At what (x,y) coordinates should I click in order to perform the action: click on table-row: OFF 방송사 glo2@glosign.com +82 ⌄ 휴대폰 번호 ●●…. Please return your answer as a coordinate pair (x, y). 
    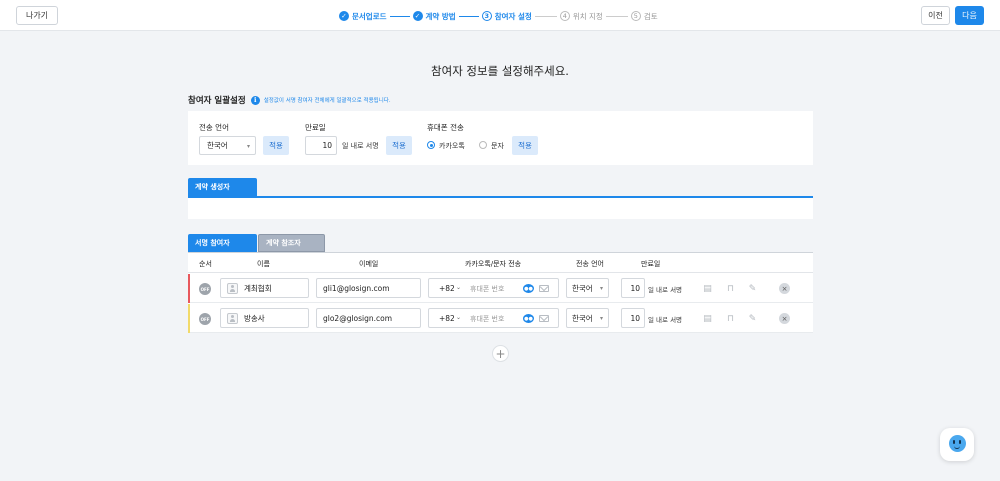
    Looking at the image, I should click on (500, 318).